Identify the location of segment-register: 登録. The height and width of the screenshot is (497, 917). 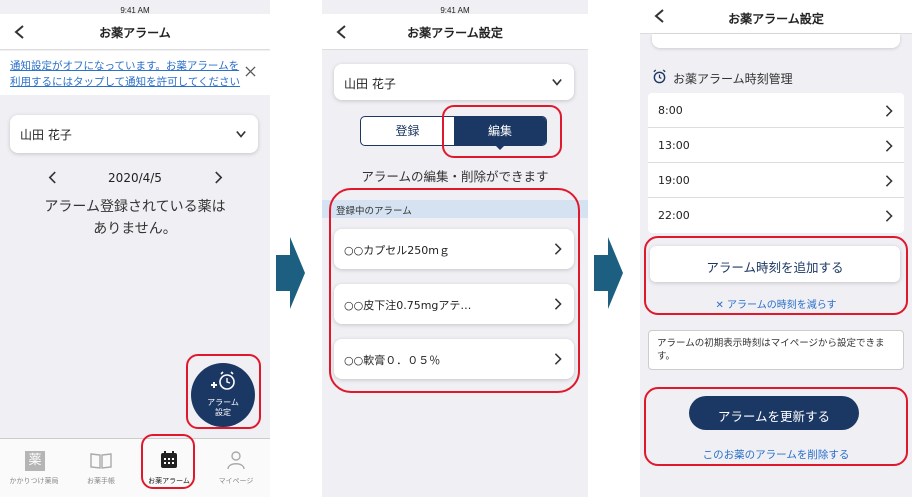
(407, 131).